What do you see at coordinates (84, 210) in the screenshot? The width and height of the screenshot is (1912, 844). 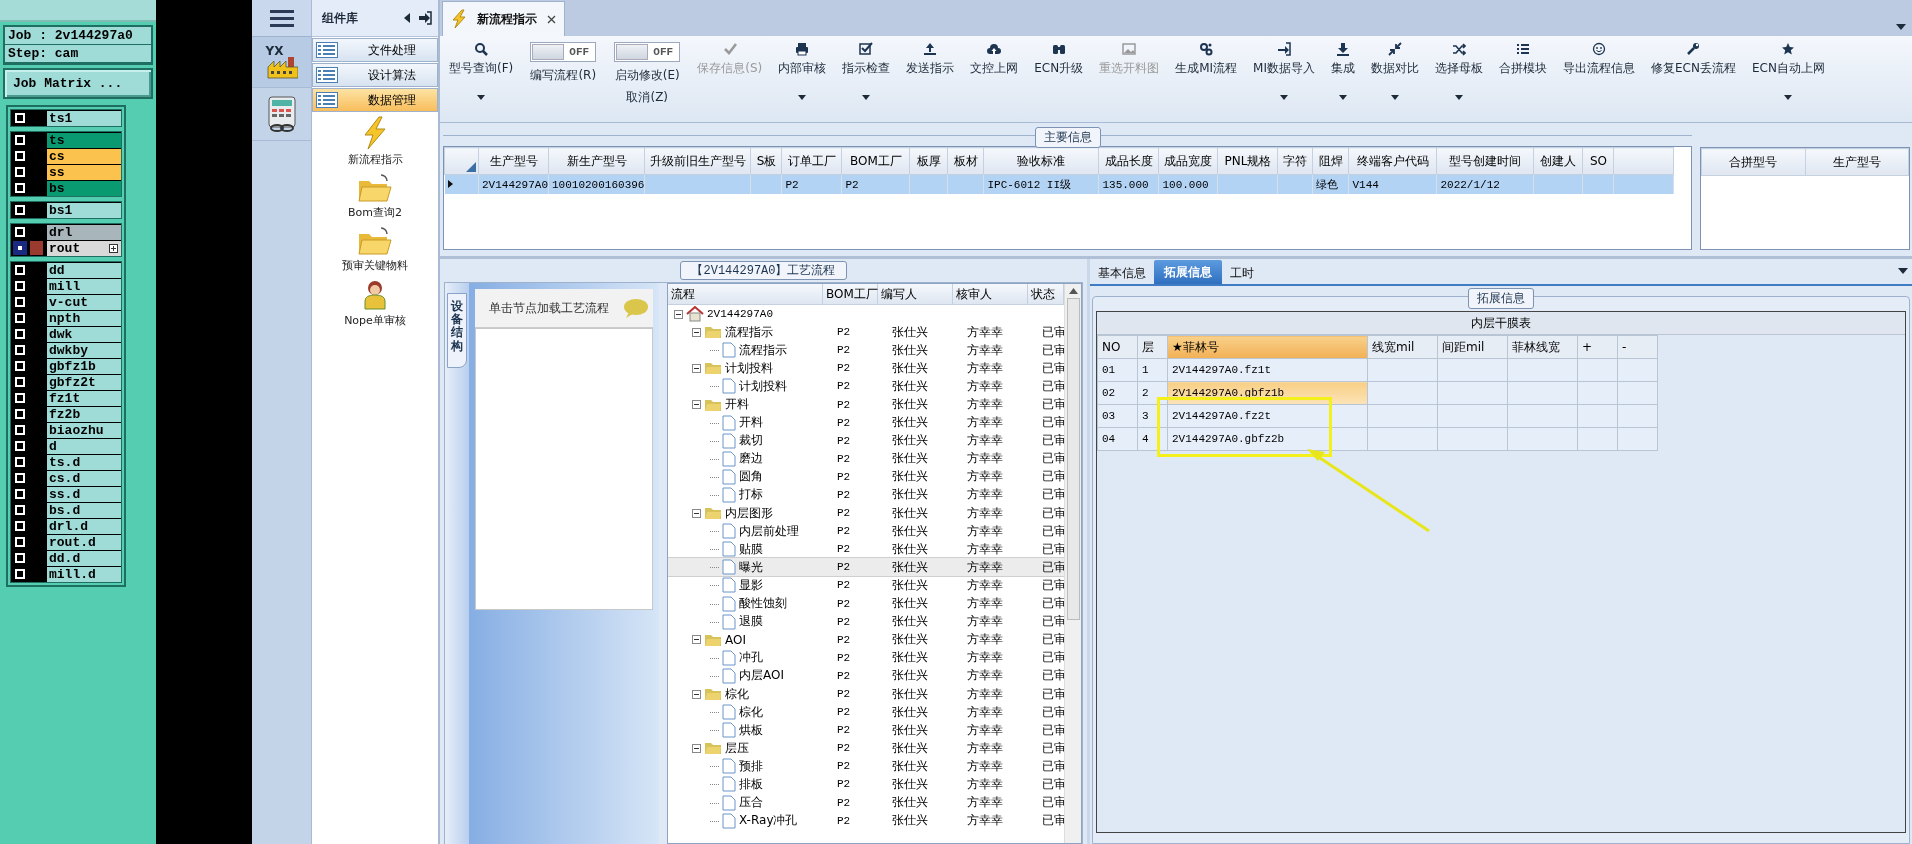 I see `layer-row: bs1` at bounding box center [84, 210].